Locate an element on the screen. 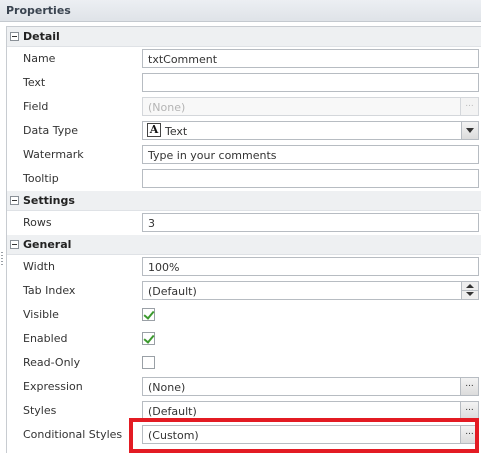 The width and height of the screenshot is (481, 453). enabled-label: Enabled is located at coordinates (45, 338).